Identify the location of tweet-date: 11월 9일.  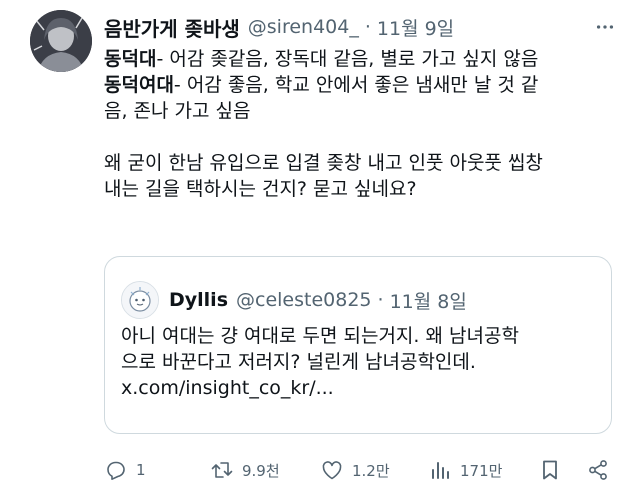
(415, 27).